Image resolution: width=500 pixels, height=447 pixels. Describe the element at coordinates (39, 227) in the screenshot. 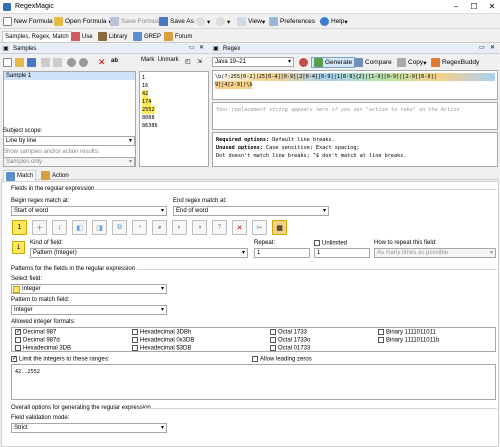

I see `add-field-icon: ＋` at that location.